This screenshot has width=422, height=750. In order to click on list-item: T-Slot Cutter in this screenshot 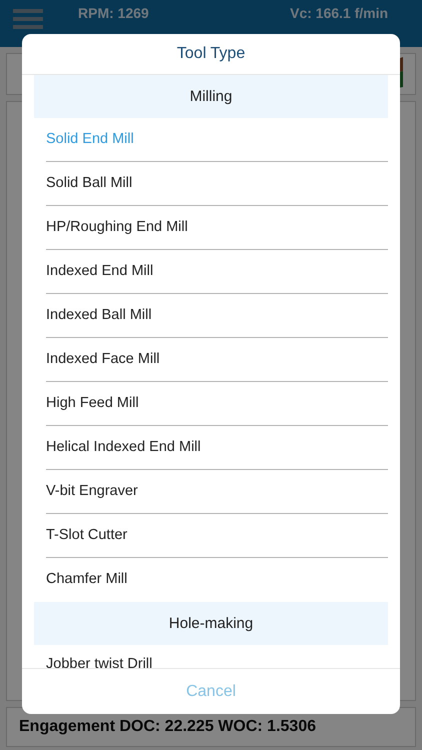, I will do `click(217, 536)`.